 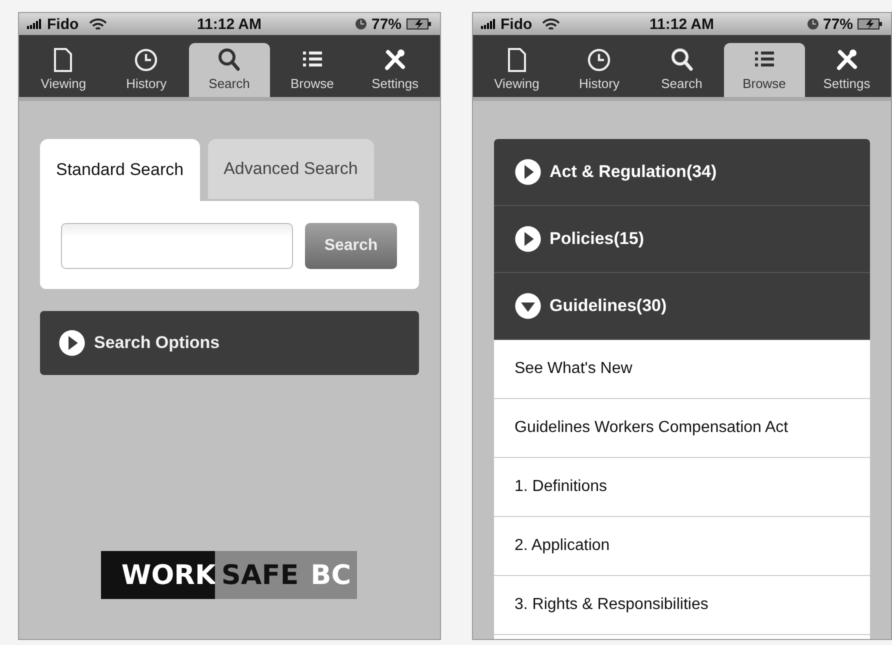 What do you see at coordinates (229, 343) in the screenshot?
I see `search-options-header: Search Options` at bounding box center [229, 343].